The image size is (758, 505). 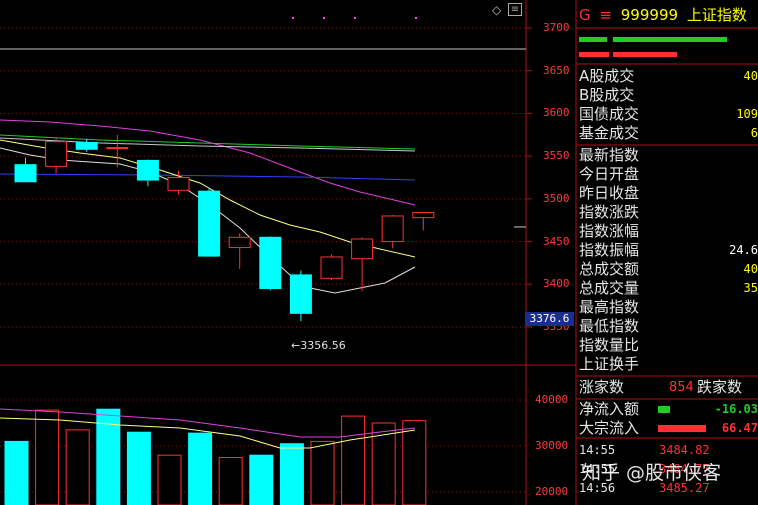 What do you see at coordinates (609, 193) in the screenshot?
I see `info-label: 昨日收盘` at bounding box center [609, 193].